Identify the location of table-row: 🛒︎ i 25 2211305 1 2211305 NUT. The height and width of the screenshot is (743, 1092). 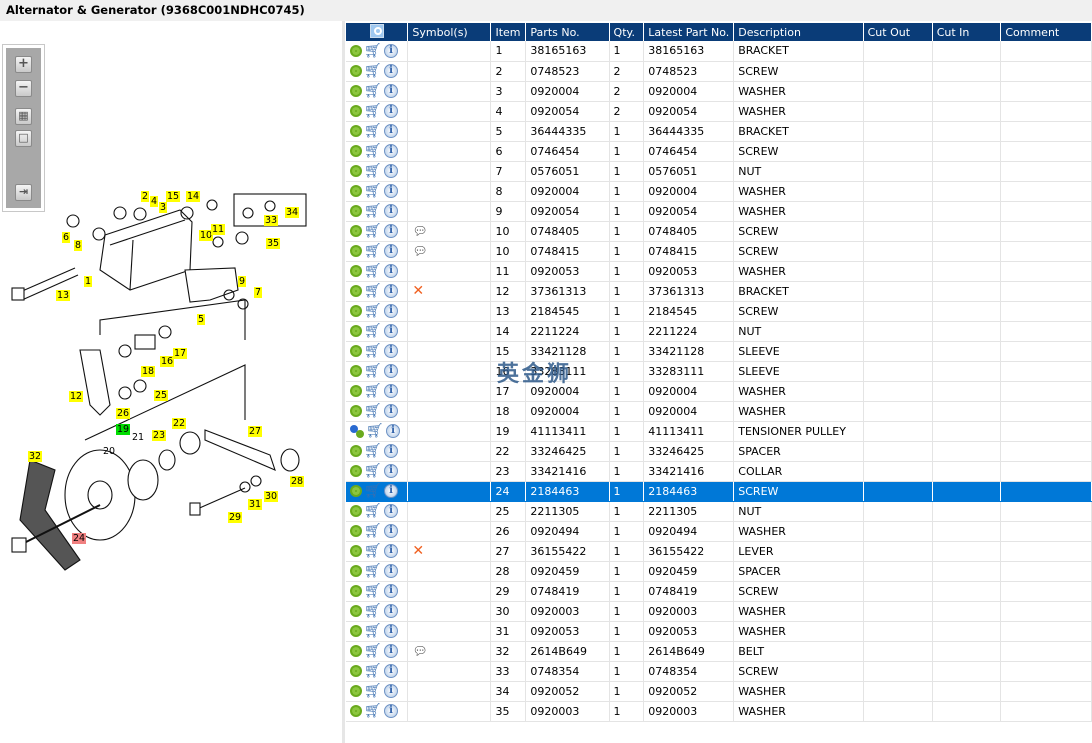
(719, 511).